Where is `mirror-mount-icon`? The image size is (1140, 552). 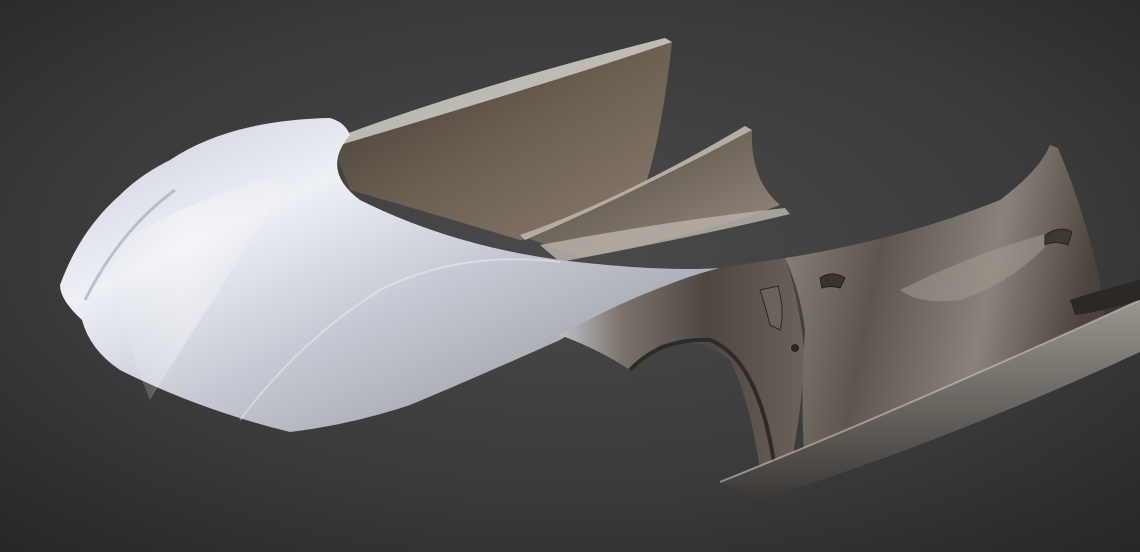
mirror-mount-icon is located at coordinates (832, 281).